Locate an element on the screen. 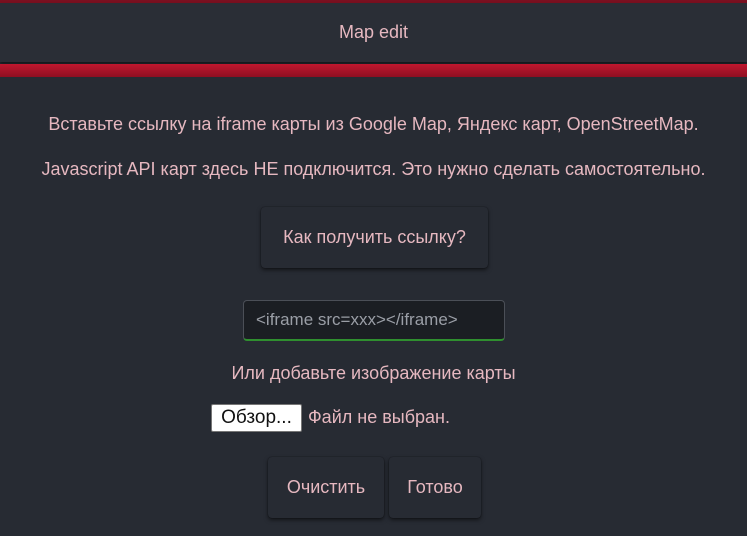 The width and height of the screenshot is (747, 536). done-button: Готово is located at coordinates (435, 487).